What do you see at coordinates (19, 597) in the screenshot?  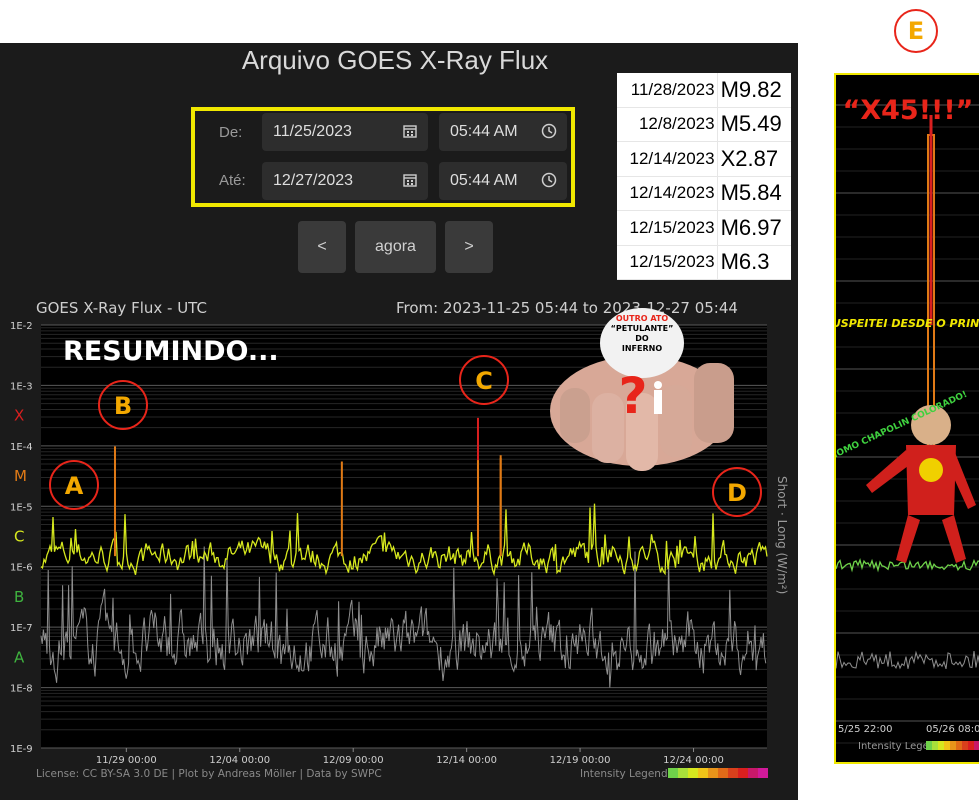 I see `class-label: B` at bounding box center [19, 597].